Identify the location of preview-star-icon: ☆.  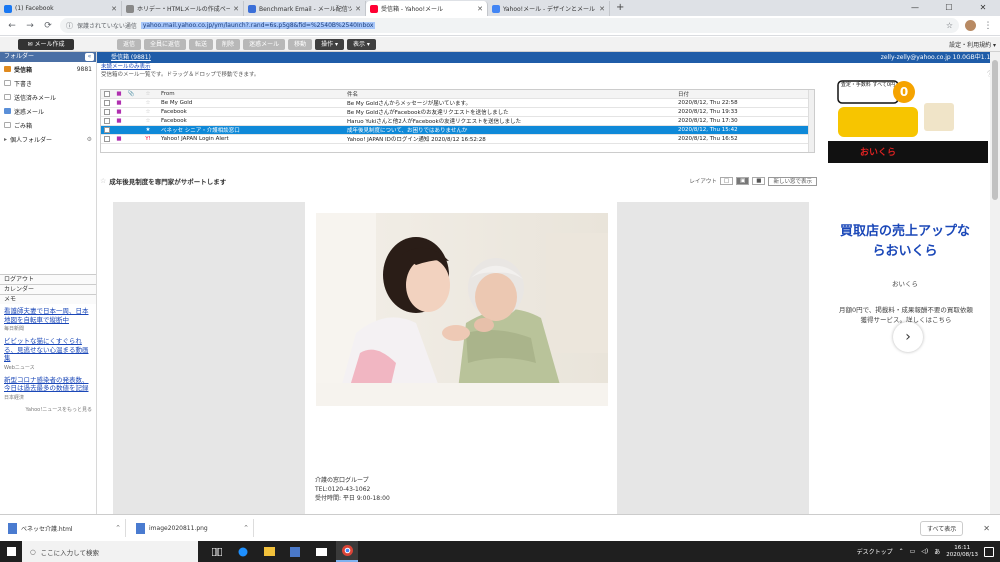
(103, 181).